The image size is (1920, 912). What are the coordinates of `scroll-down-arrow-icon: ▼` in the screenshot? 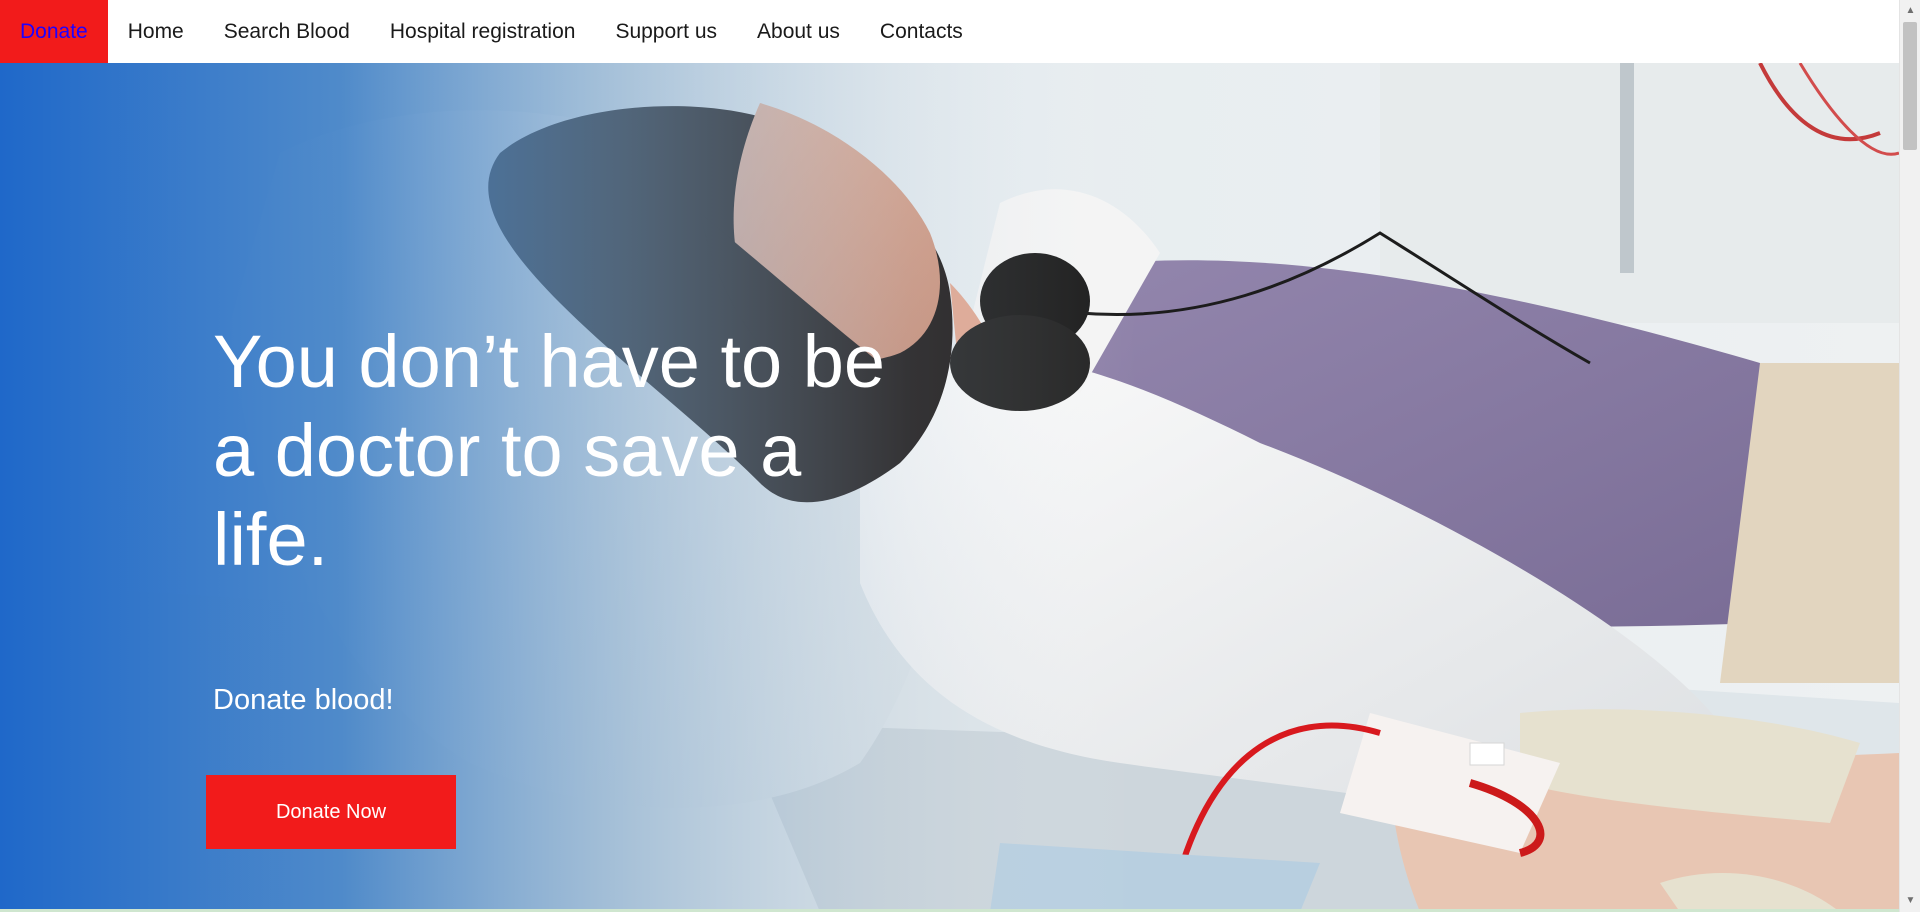 It's located at (1910, 901).